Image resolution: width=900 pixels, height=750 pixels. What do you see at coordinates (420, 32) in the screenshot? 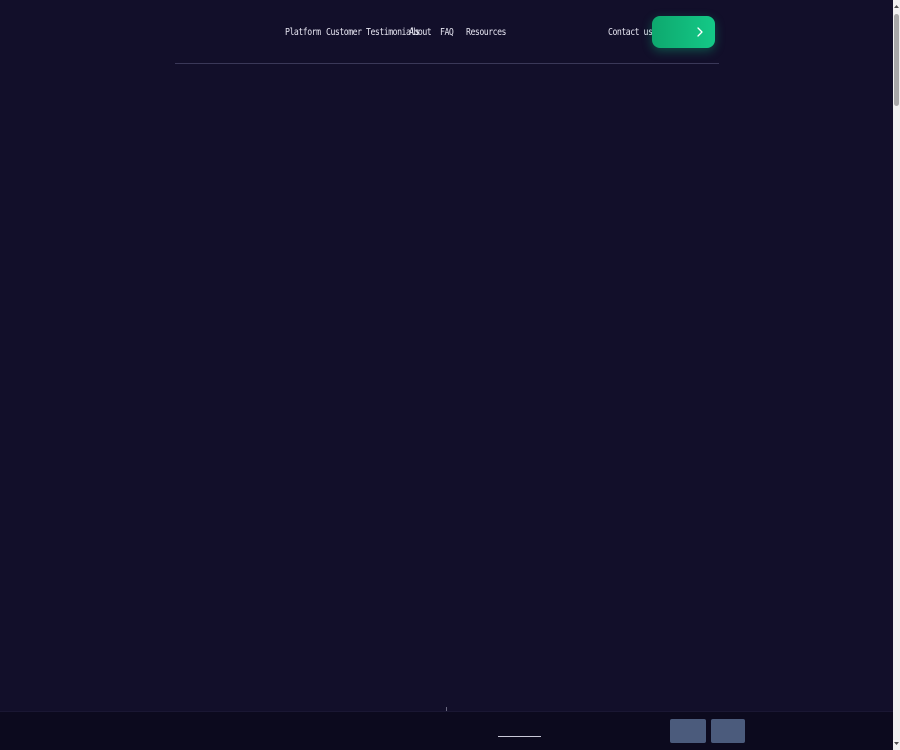
I see `nav-link-about: About` at bounding box center [420, 32].